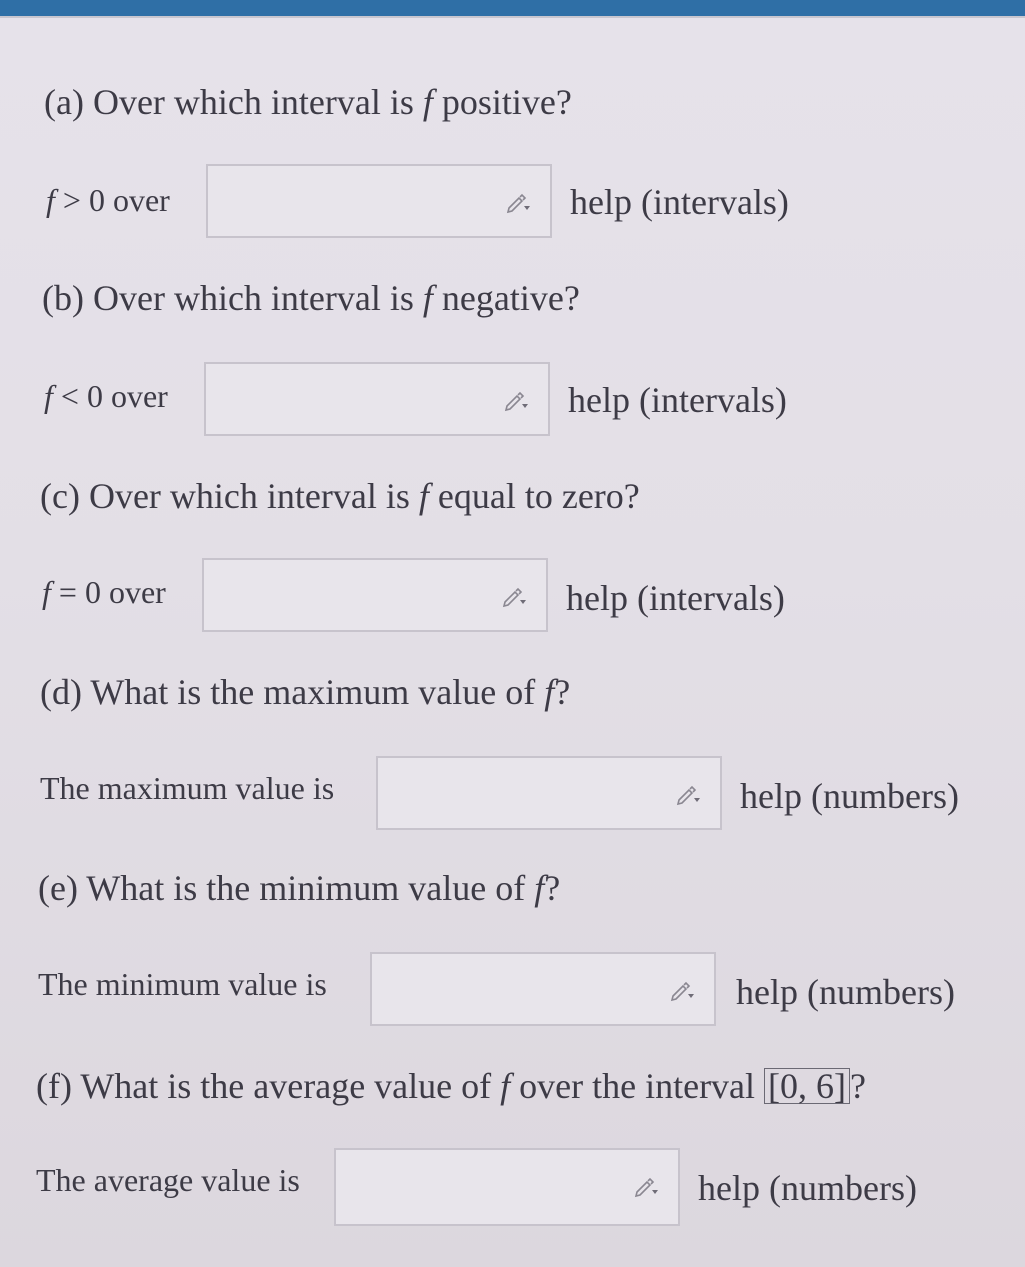 The height and width of the screenshot is (1267, 1025). What do you see at coordinates (807, 1188) in the screenshot?
I see `help-numbers-link-f: help (numbers)` at bounding box center [807, 1188].